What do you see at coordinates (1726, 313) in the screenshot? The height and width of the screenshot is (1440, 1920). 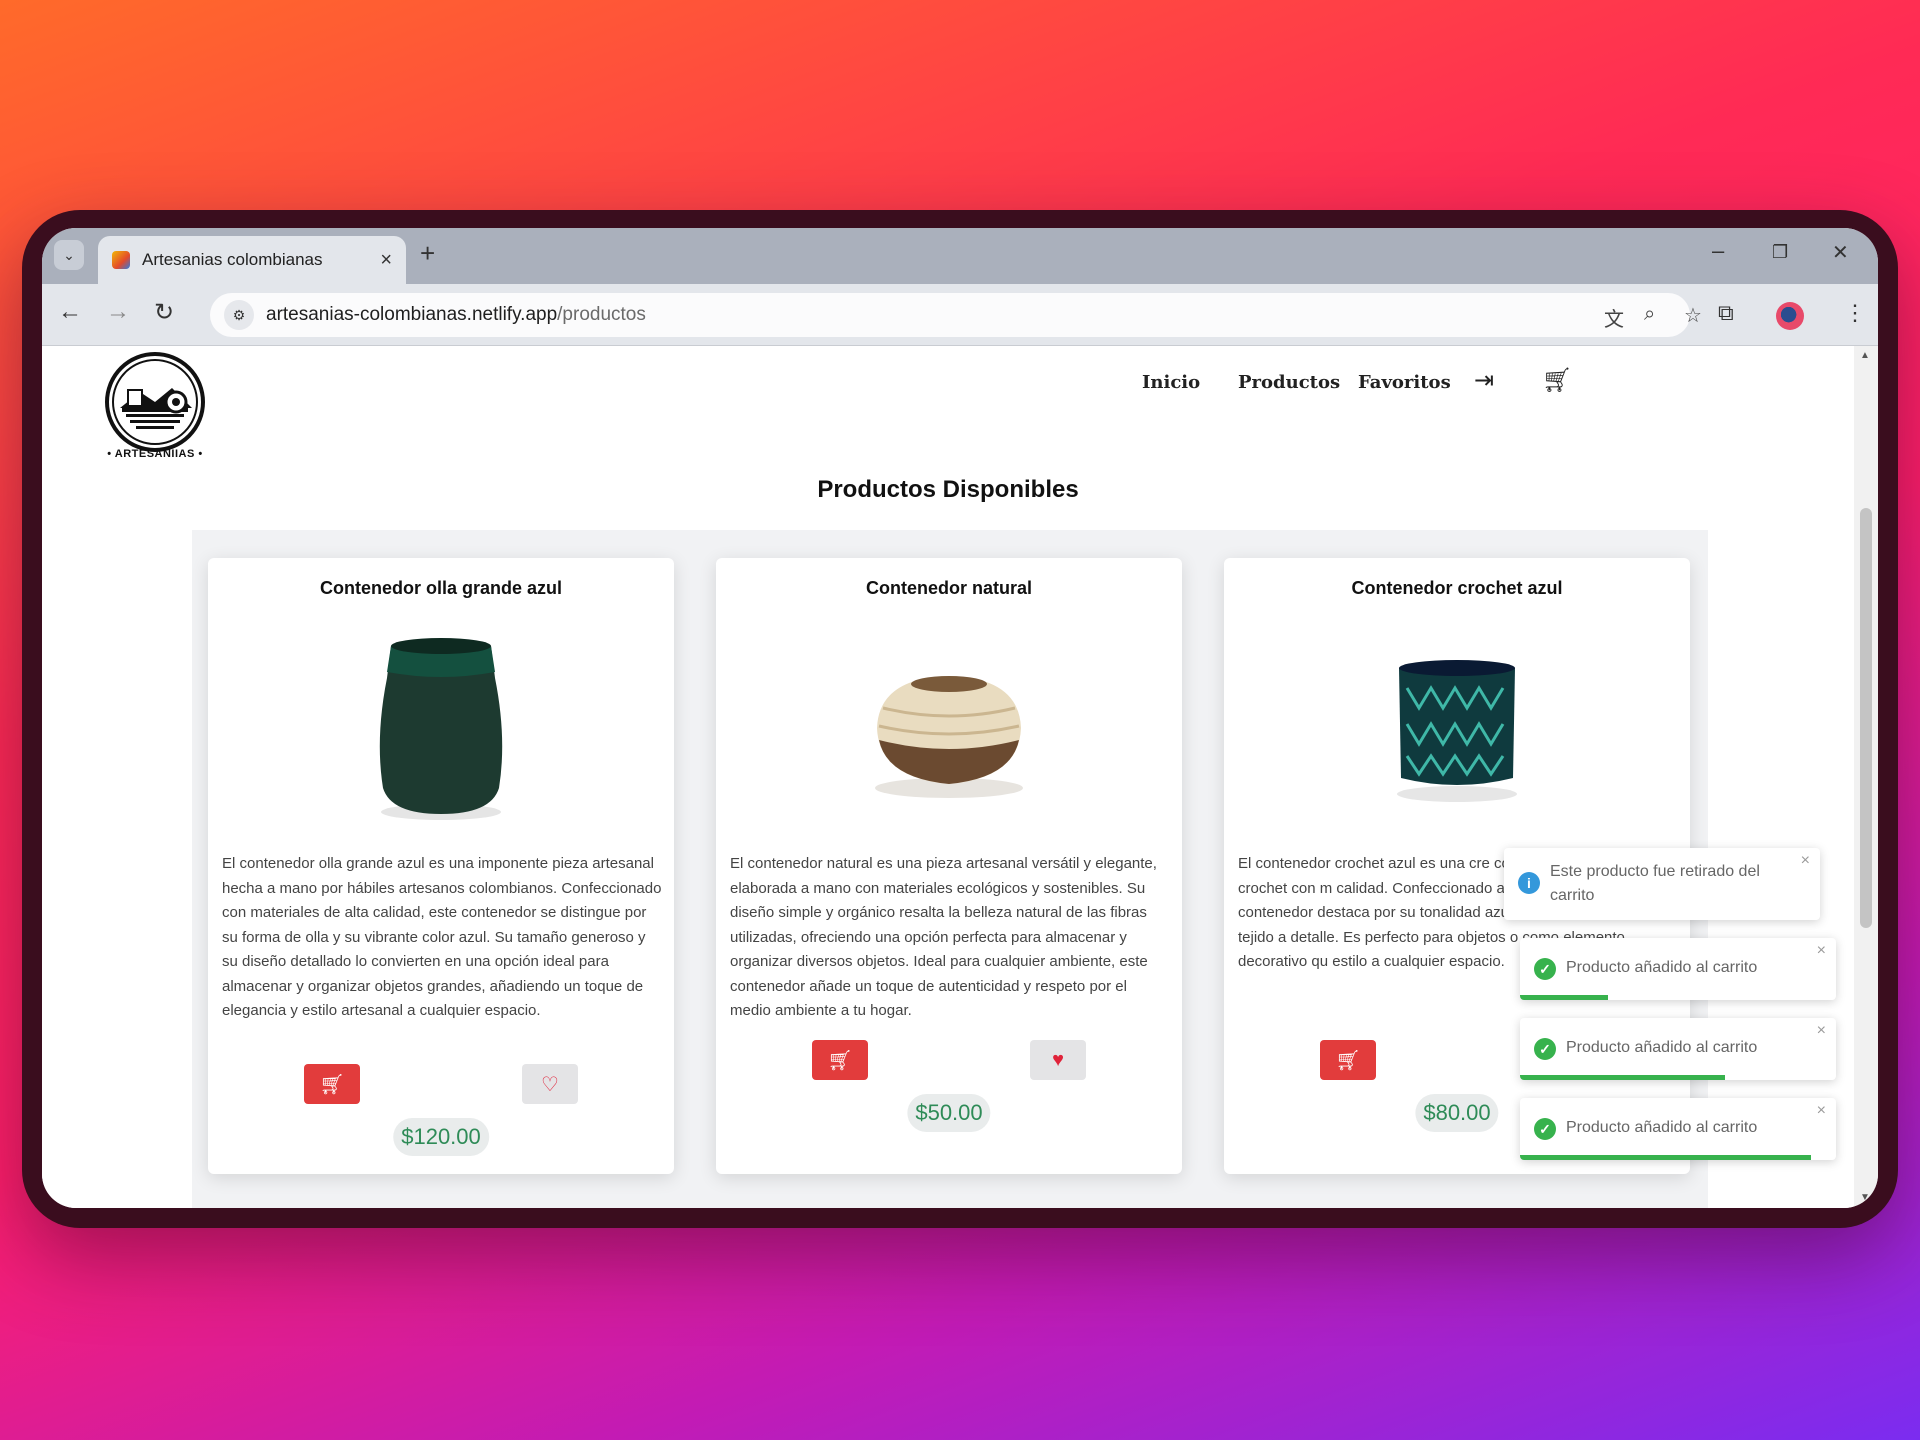 I see `extensions-icon: ⧉` at bounding box center [1726, 313].